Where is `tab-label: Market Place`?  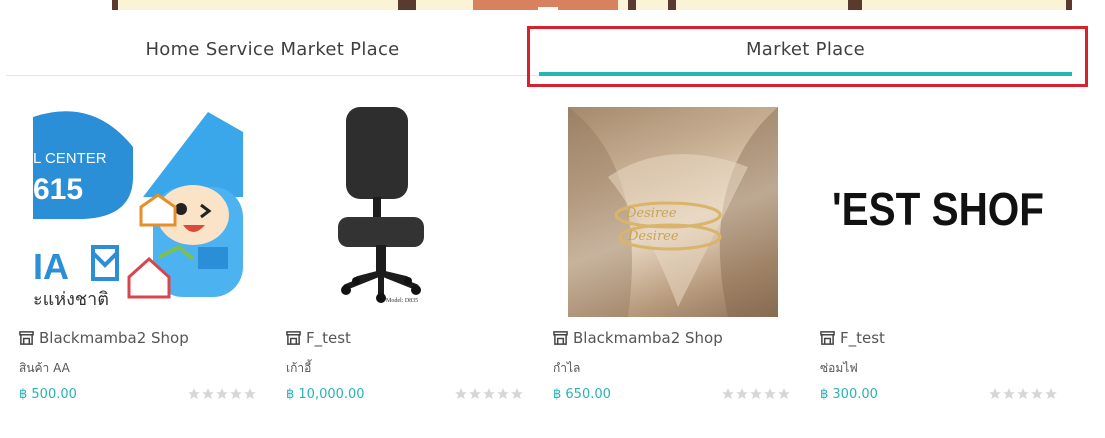
tab-label: Market Place is located at coordinates (805, 49).